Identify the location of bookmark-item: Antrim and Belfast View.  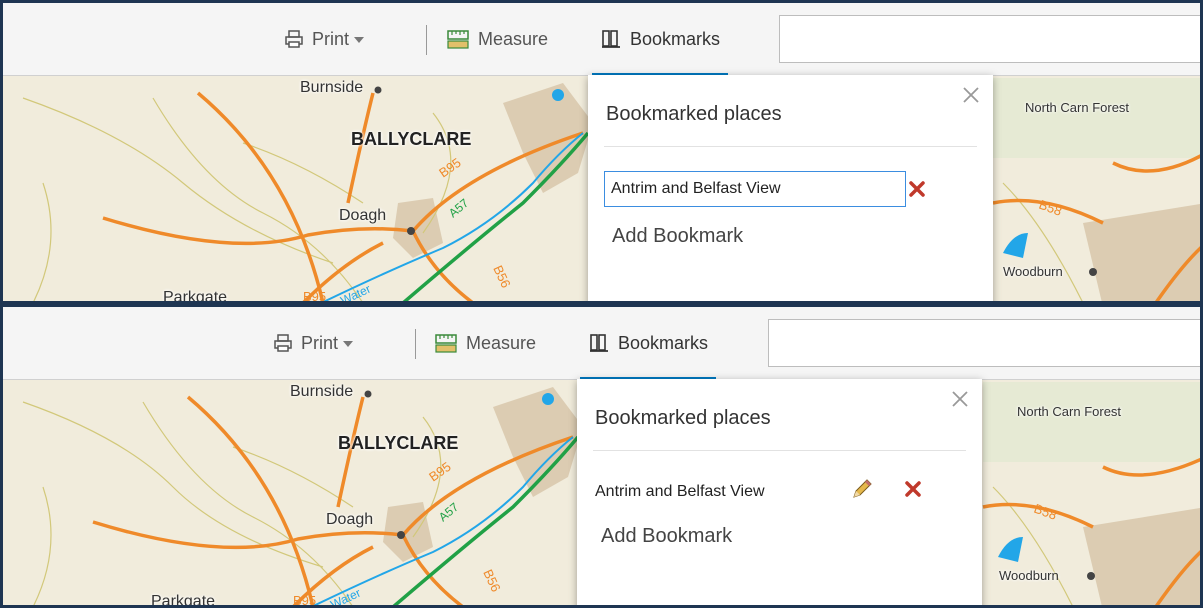
(680, 492).